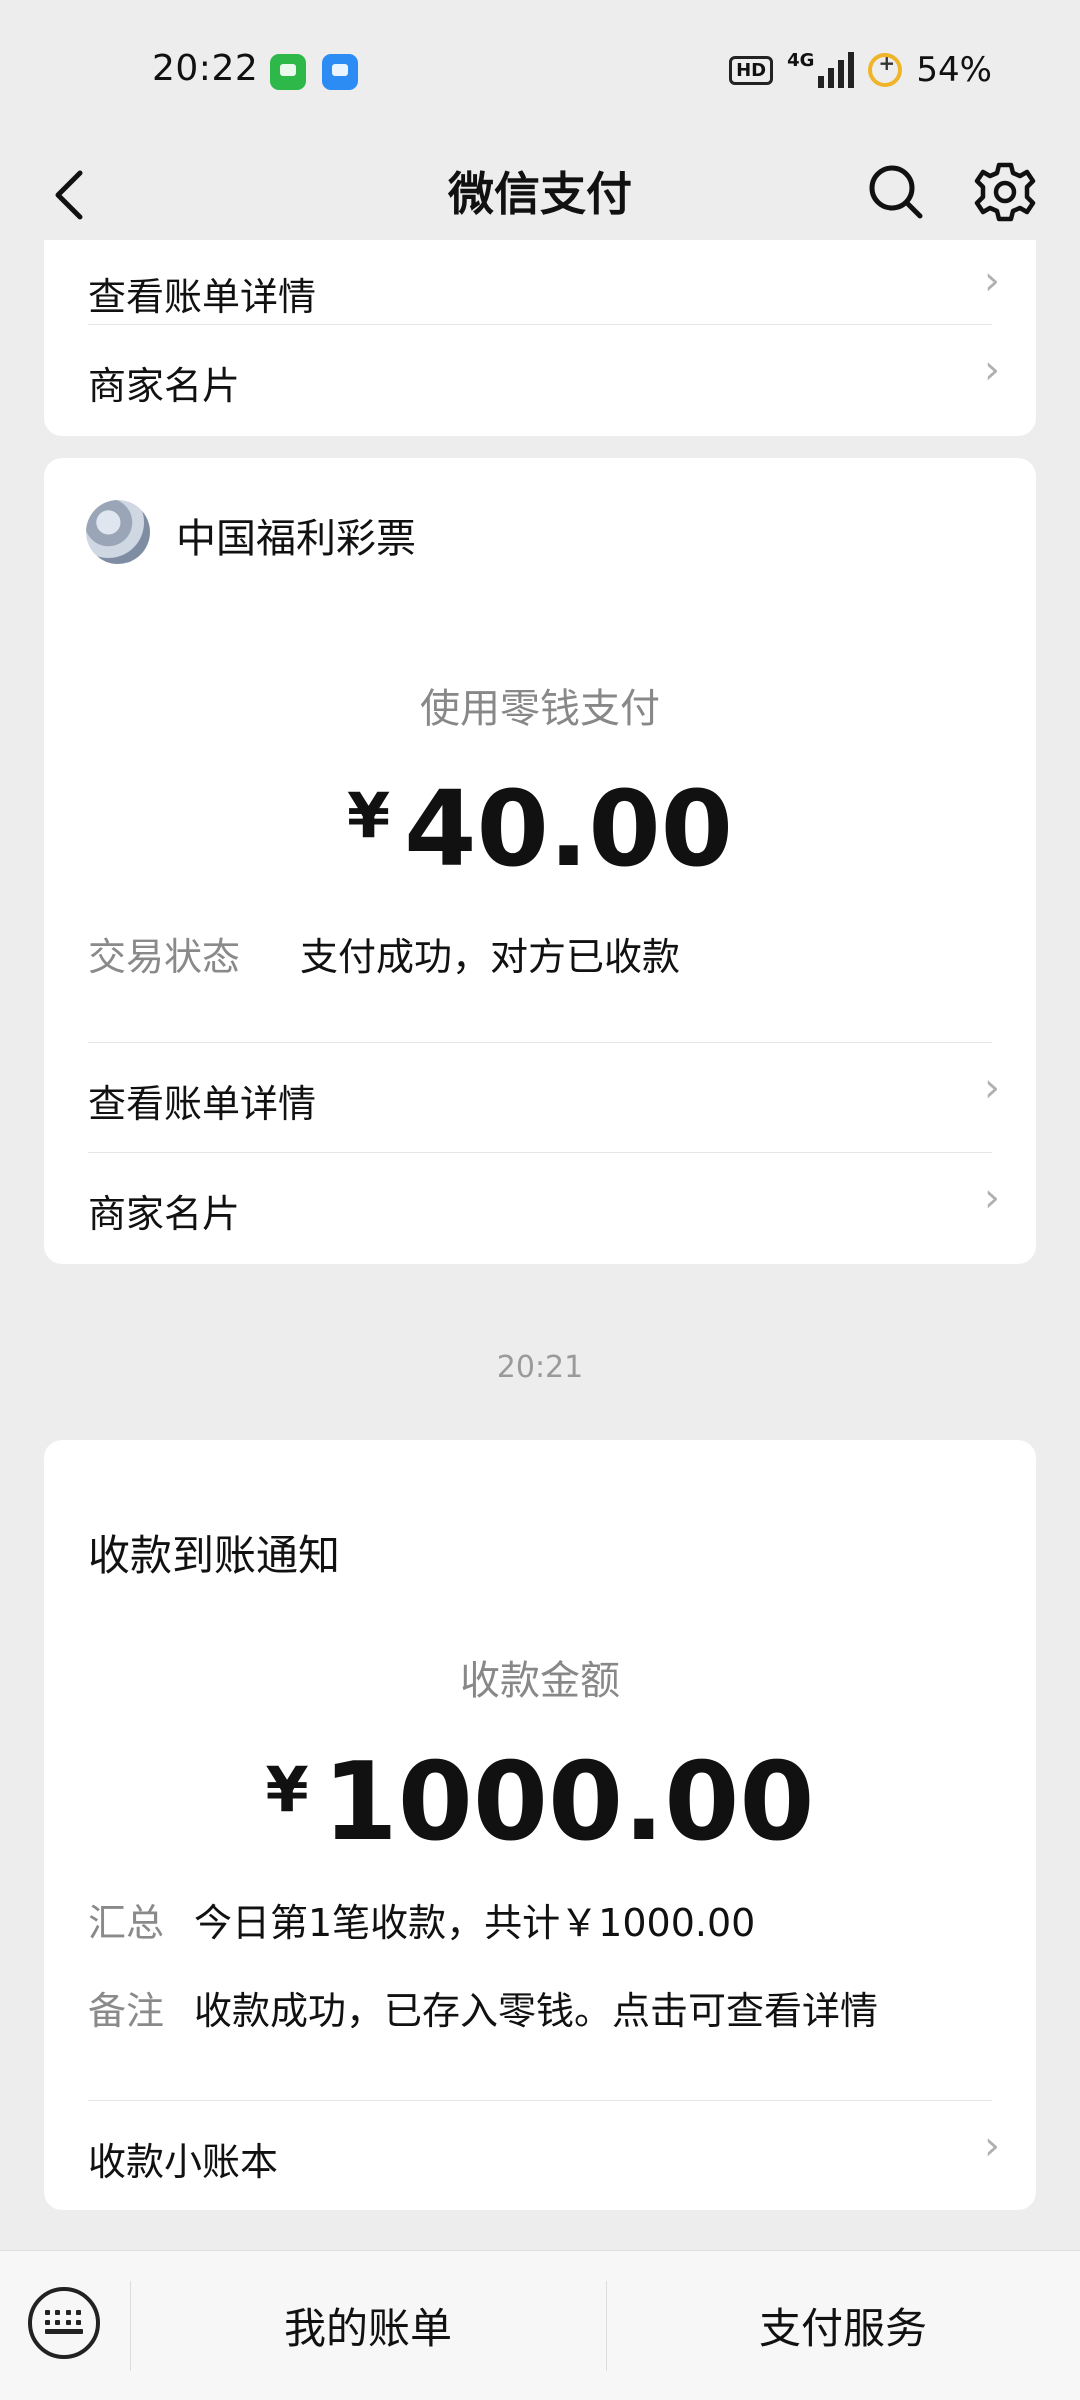 The width and height of the screenshot is (1080, 2400). I want to click on amount-value: 40.00, so click(569, 829).